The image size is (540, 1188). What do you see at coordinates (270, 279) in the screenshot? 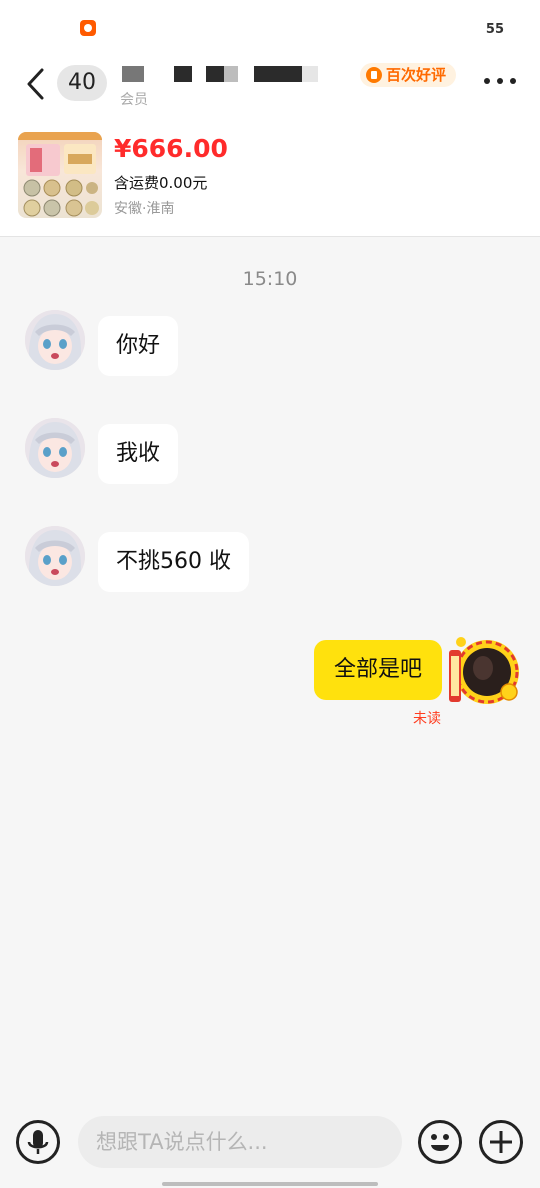
I see `message-timestamp: 15:10` at bounding box center [270, 279].